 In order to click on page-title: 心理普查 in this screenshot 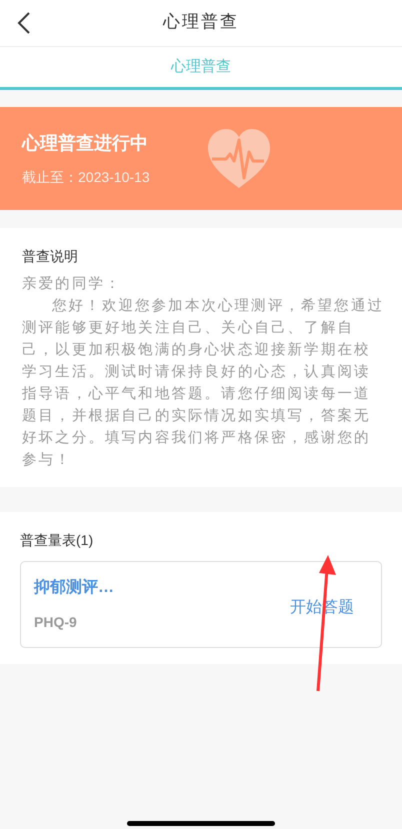, I will do `click(201, 22)`.